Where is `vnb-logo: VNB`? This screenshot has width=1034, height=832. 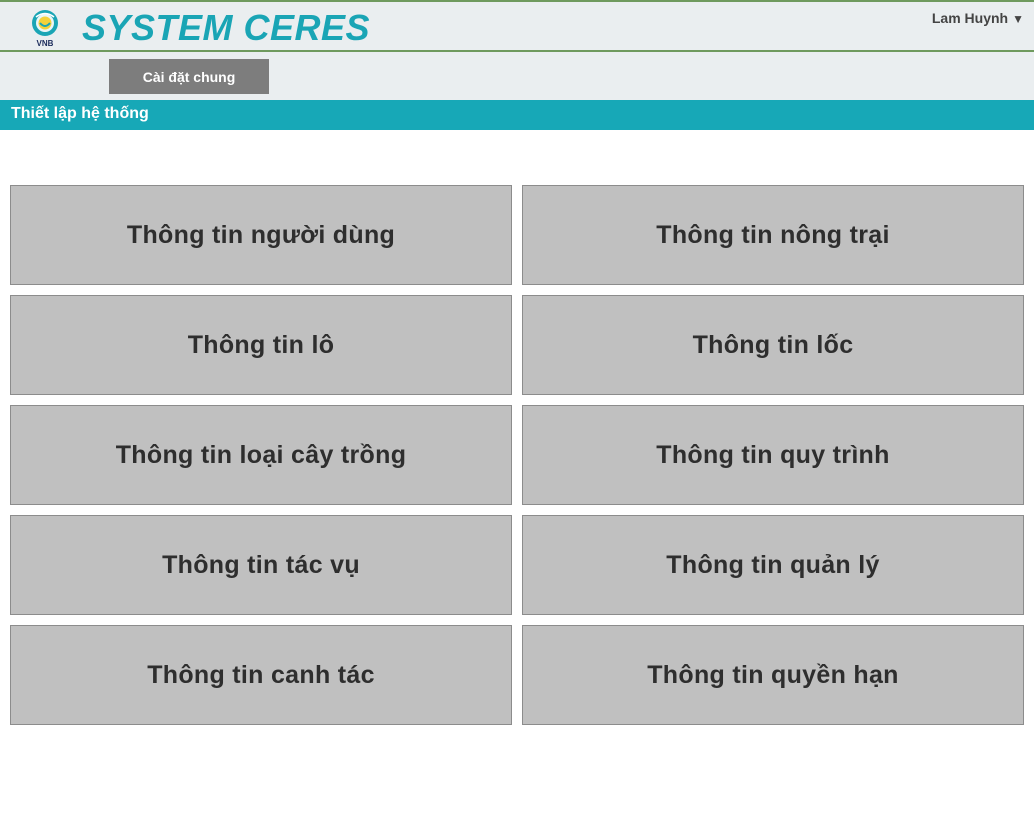
vnb-logo: VNB is located at coordinates (45, 29).